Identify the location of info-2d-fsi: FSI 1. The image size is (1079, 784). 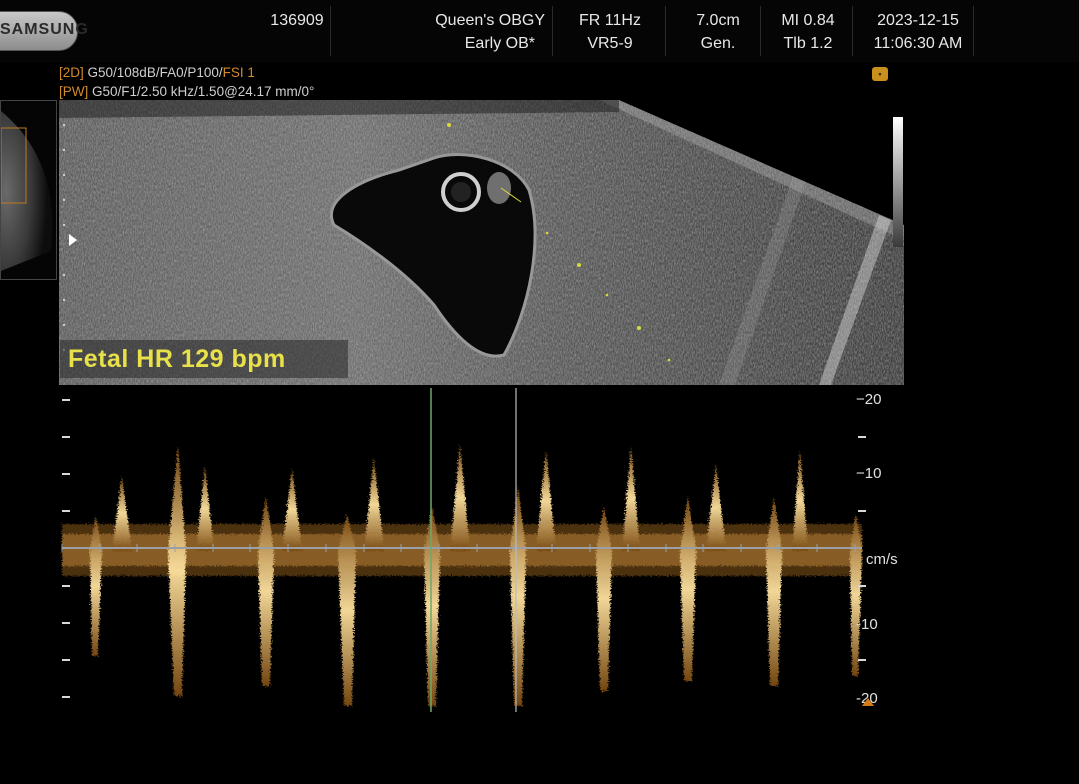
(238, 72).